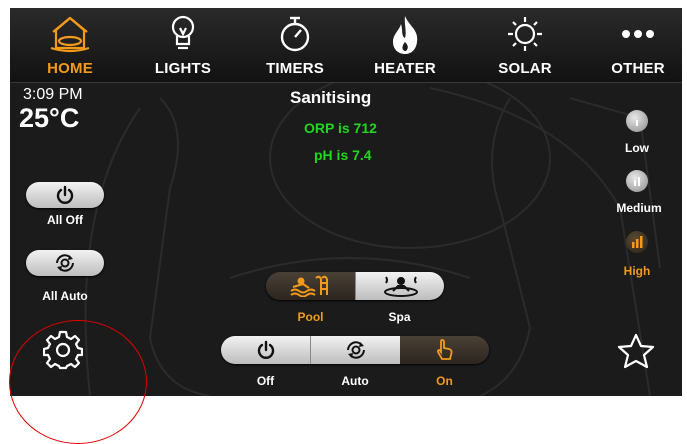 This screenshot has height=444, width=687. Describe the element at coordinates (525, 68) in the screenshot. I see `nav-solar-label: SOLAR` at that location.